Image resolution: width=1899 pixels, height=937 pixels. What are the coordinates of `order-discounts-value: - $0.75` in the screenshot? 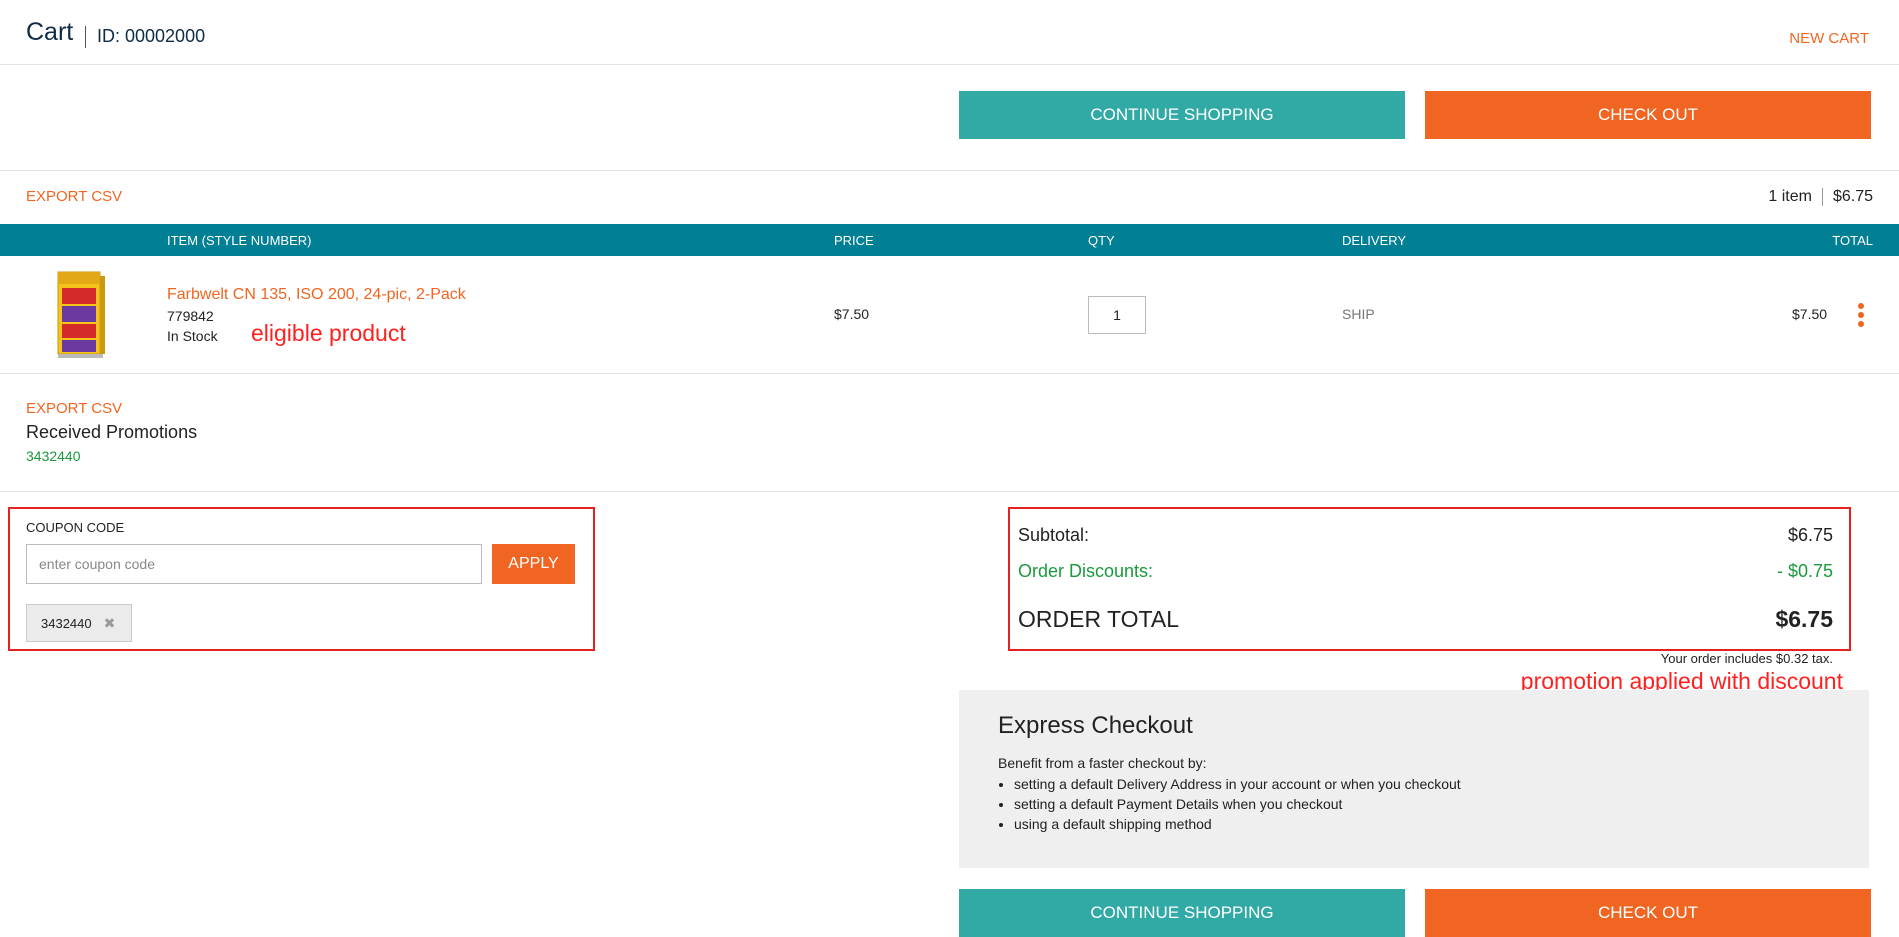 It's located at (1804, 571).